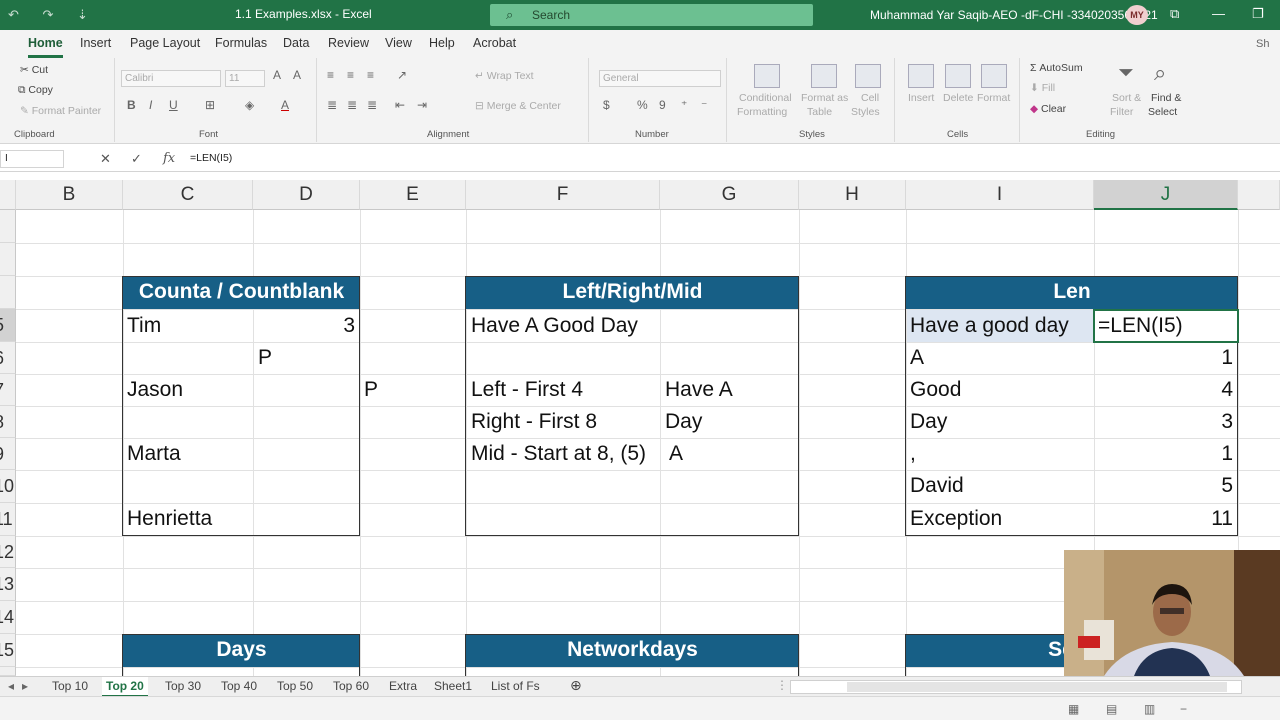  Describe the element at coordinates (105, 159) in the screenshot. I see `cancel-icon: ✕` at that location.